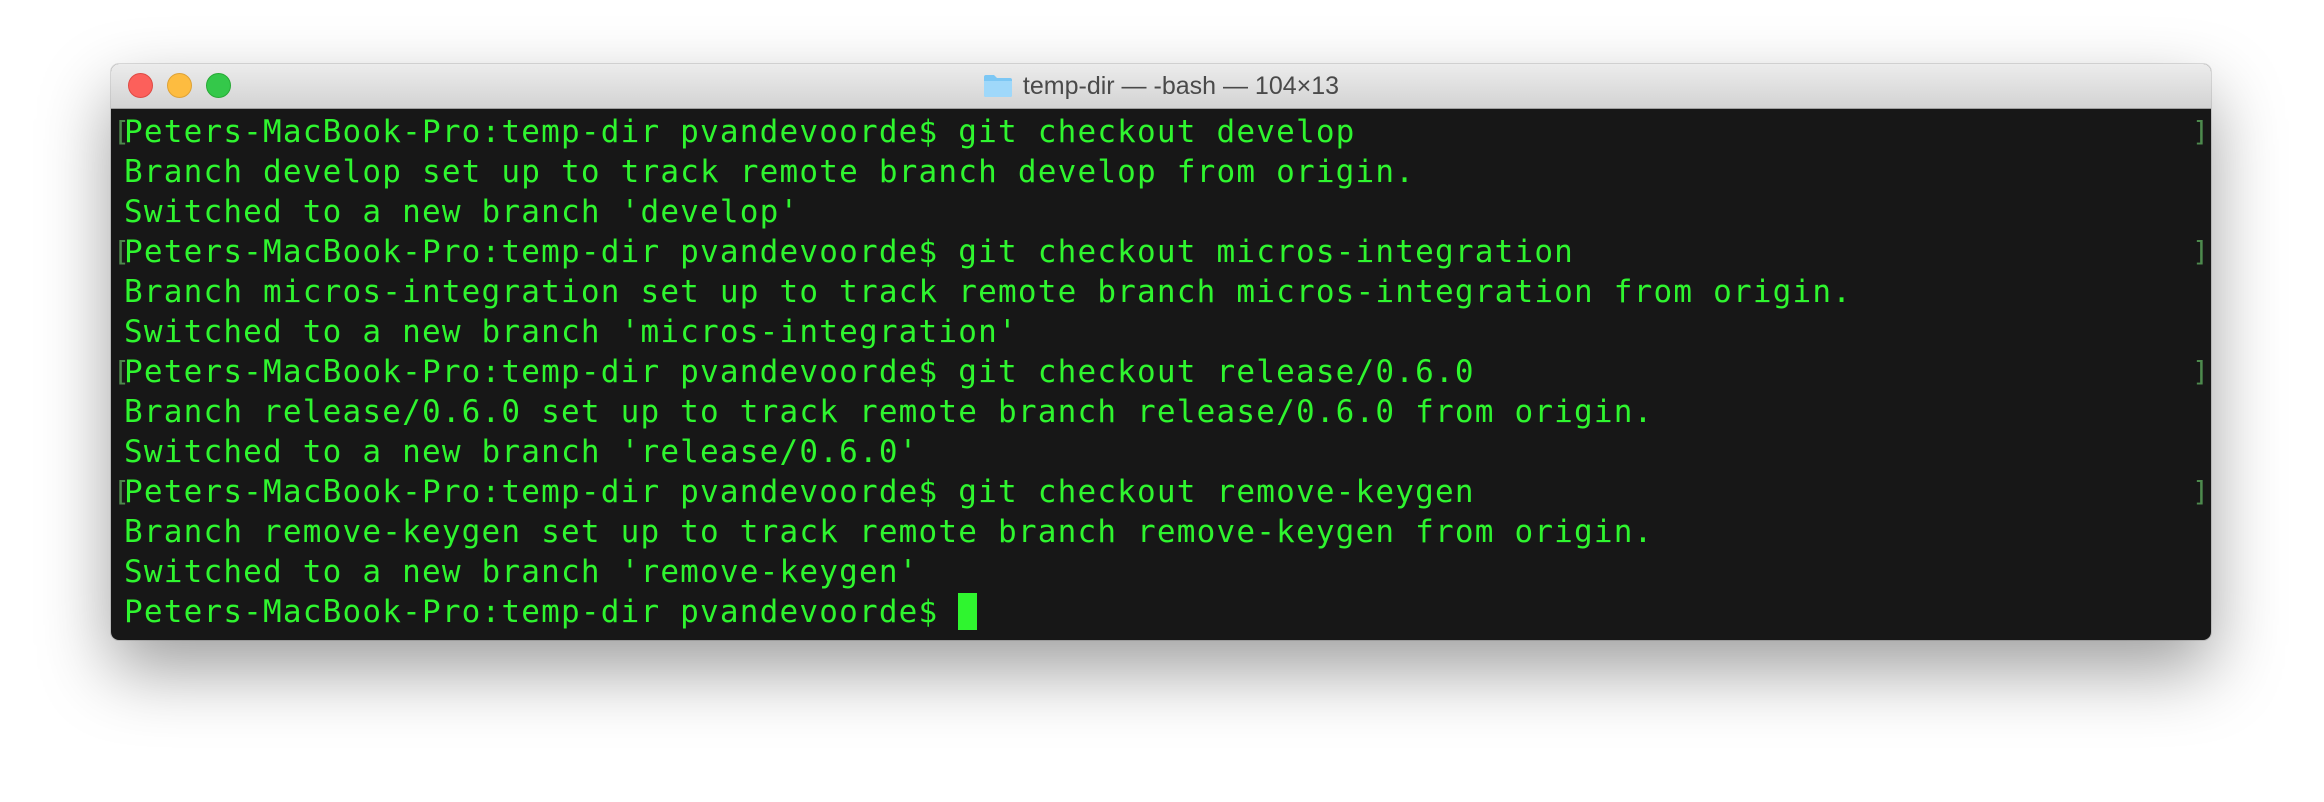  What do you see at coordinates (997, 86) in the screenshot?
I see `folder-icon` at bounding box center [997, 86].